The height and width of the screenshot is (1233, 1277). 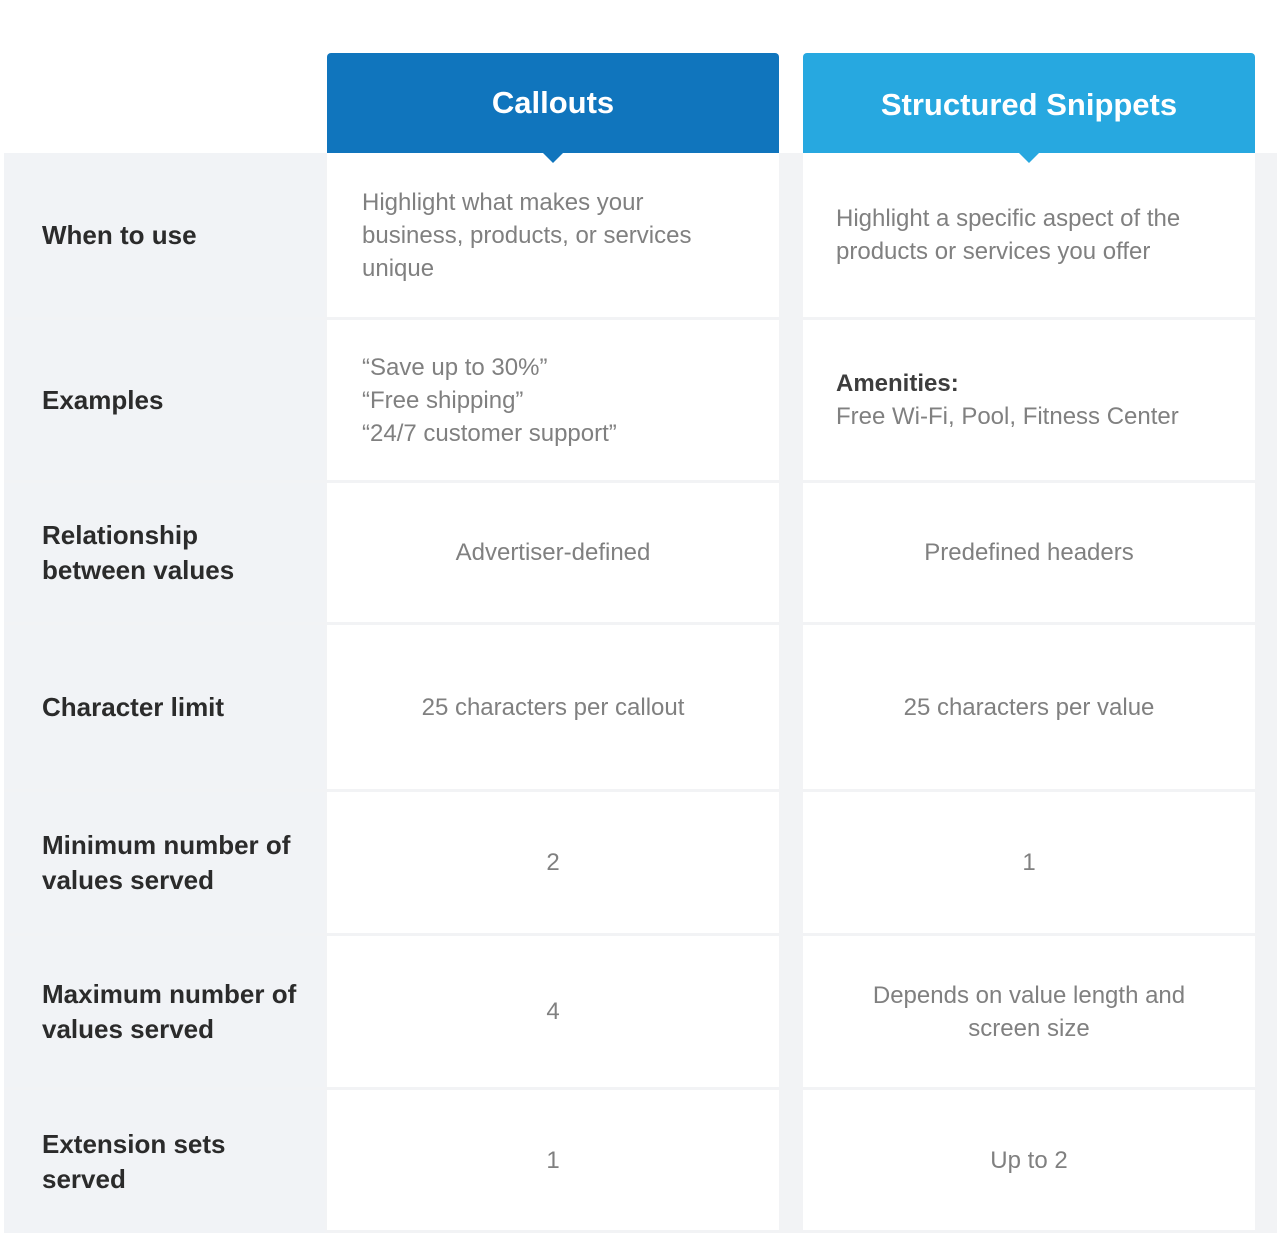 What do you see at coordinates (489, 433) in the screenshot?
I see `example-line: “24/7 customer support”` at bounding box center [489, 433].